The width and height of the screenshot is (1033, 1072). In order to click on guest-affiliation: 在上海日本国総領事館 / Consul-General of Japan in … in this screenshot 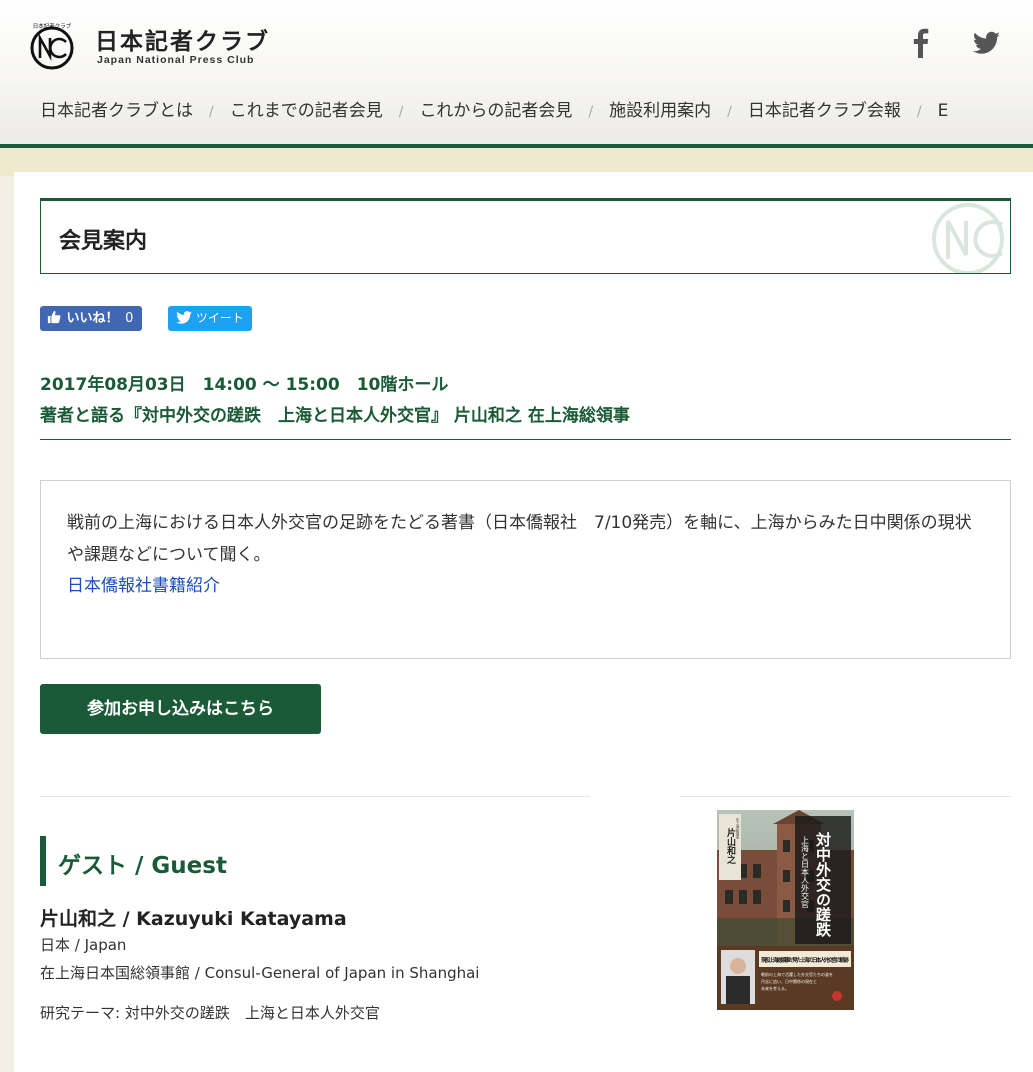, I will do `click(260, 973)`.